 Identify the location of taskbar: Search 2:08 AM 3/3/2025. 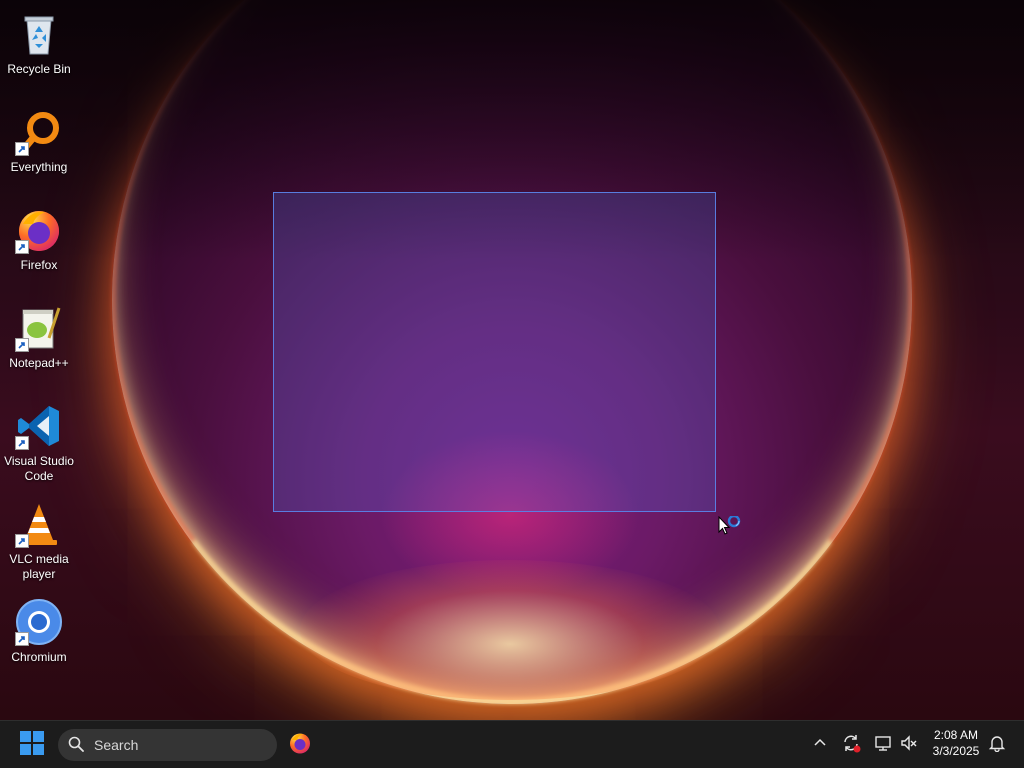
(512, 744).